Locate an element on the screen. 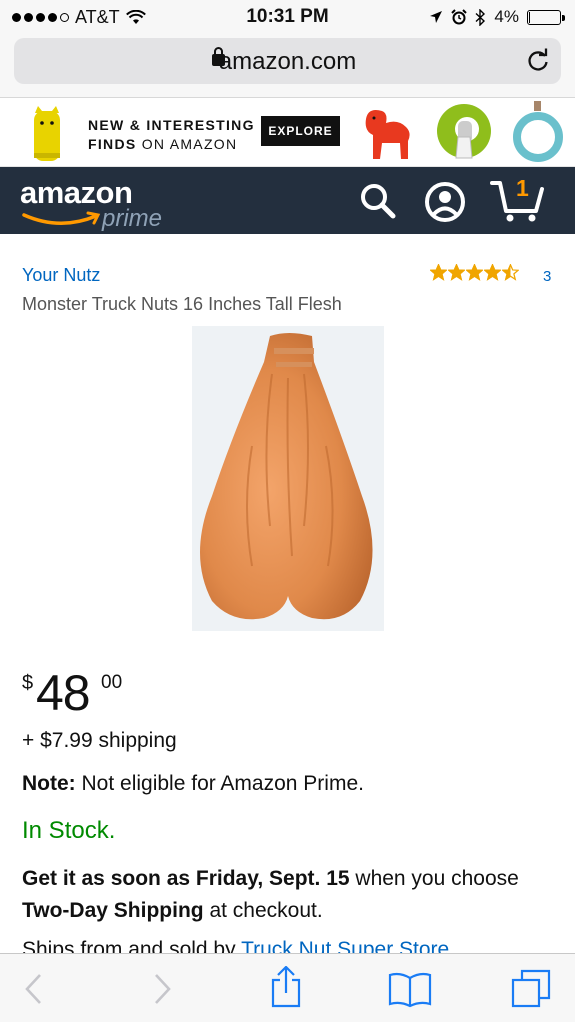 The image size is (575, 1022). price-currency: $ is located at coordinates (28, 683).